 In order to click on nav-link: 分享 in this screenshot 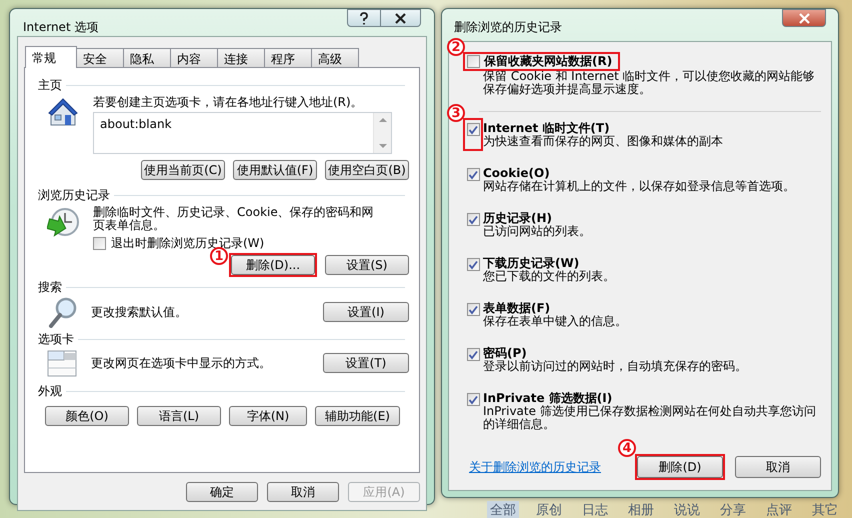, I will do `click(733, 509)`.